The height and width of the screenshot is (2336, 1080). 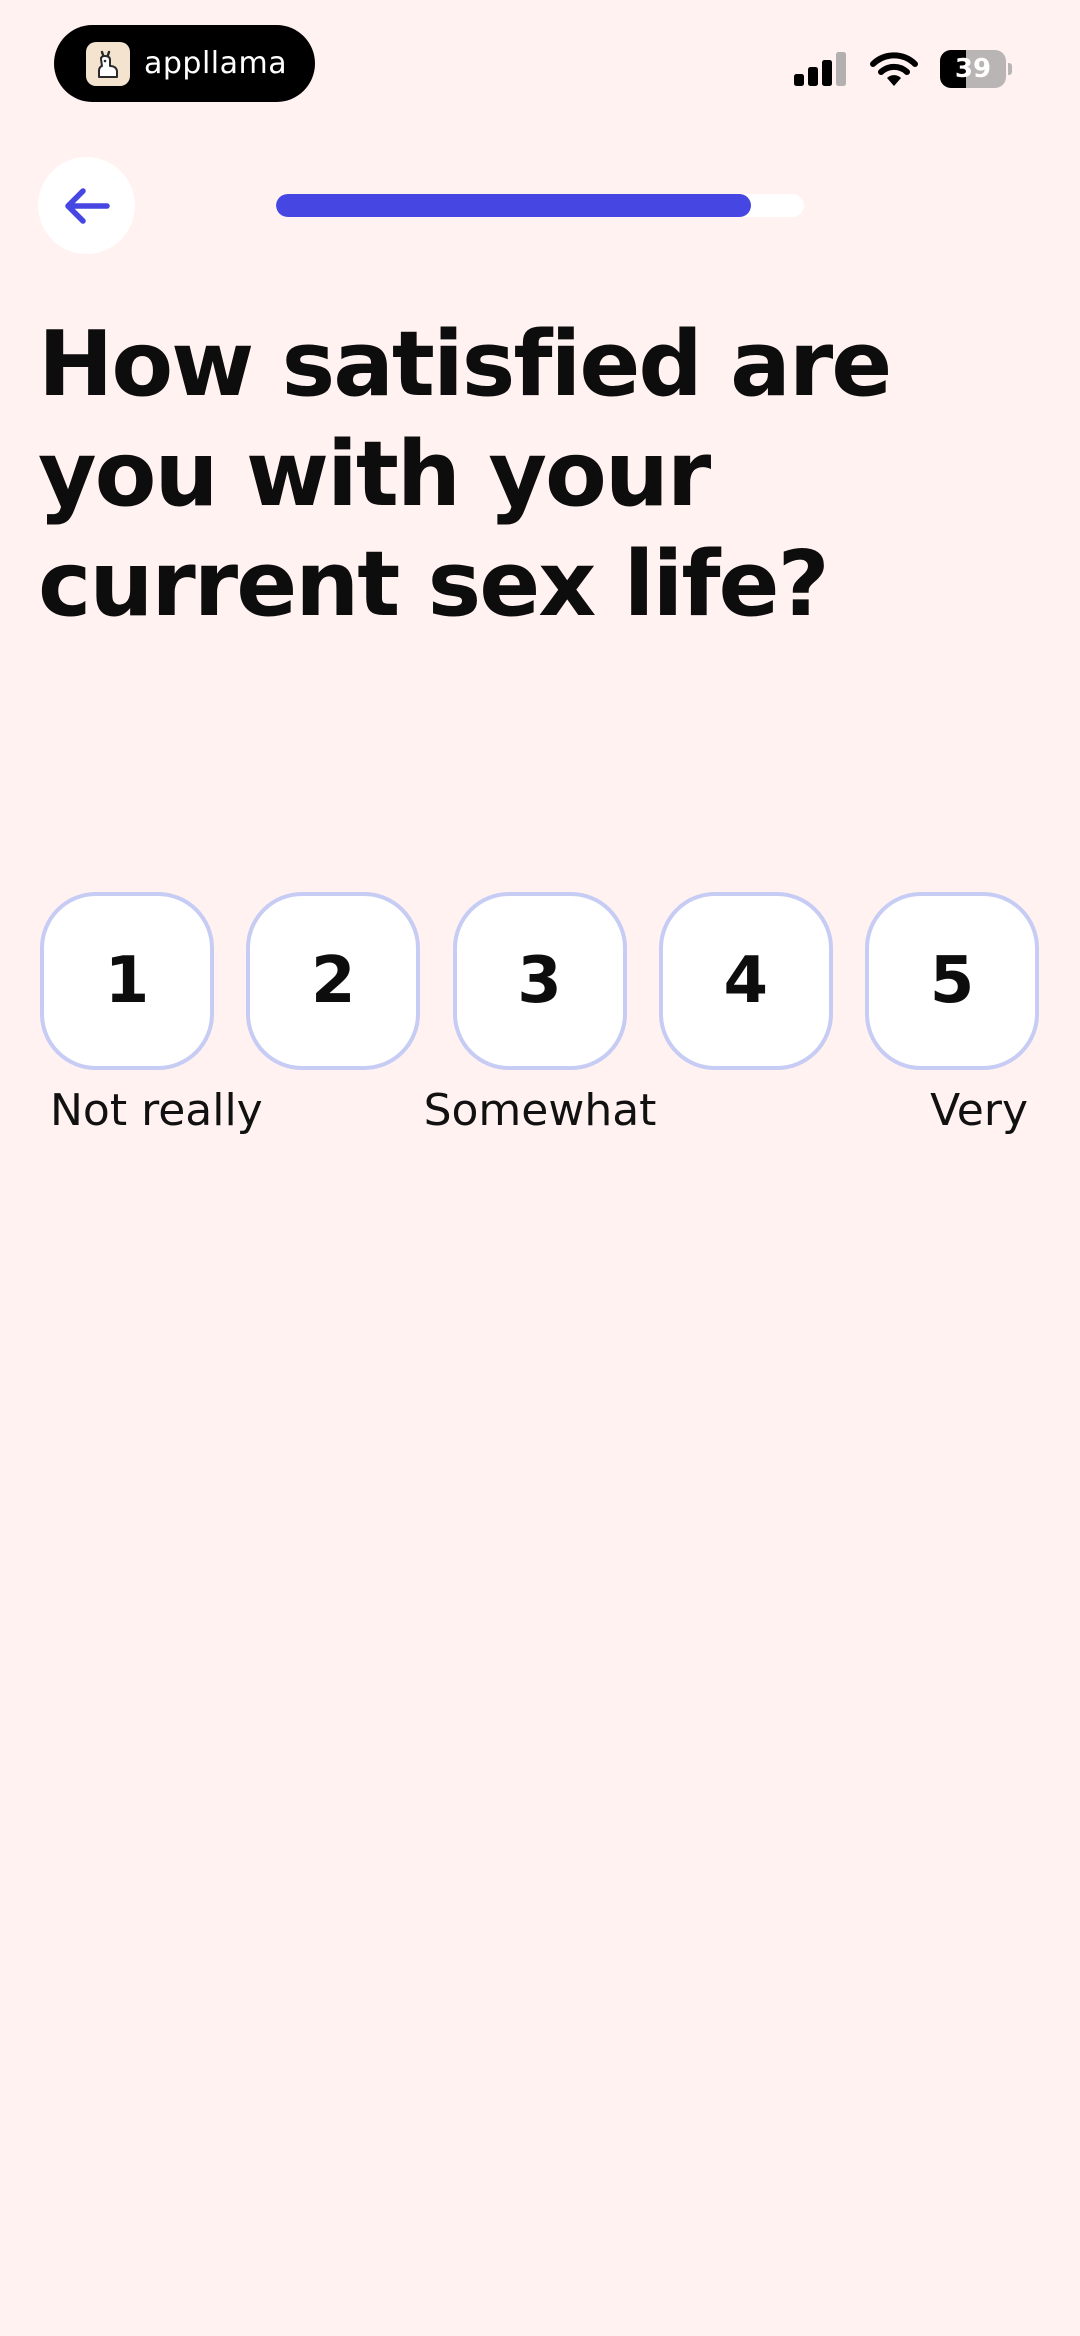 What do you see at coordinates (973, 69) in the screenshot?
I see `battery-level: 39` at bounding box center [973, 69].